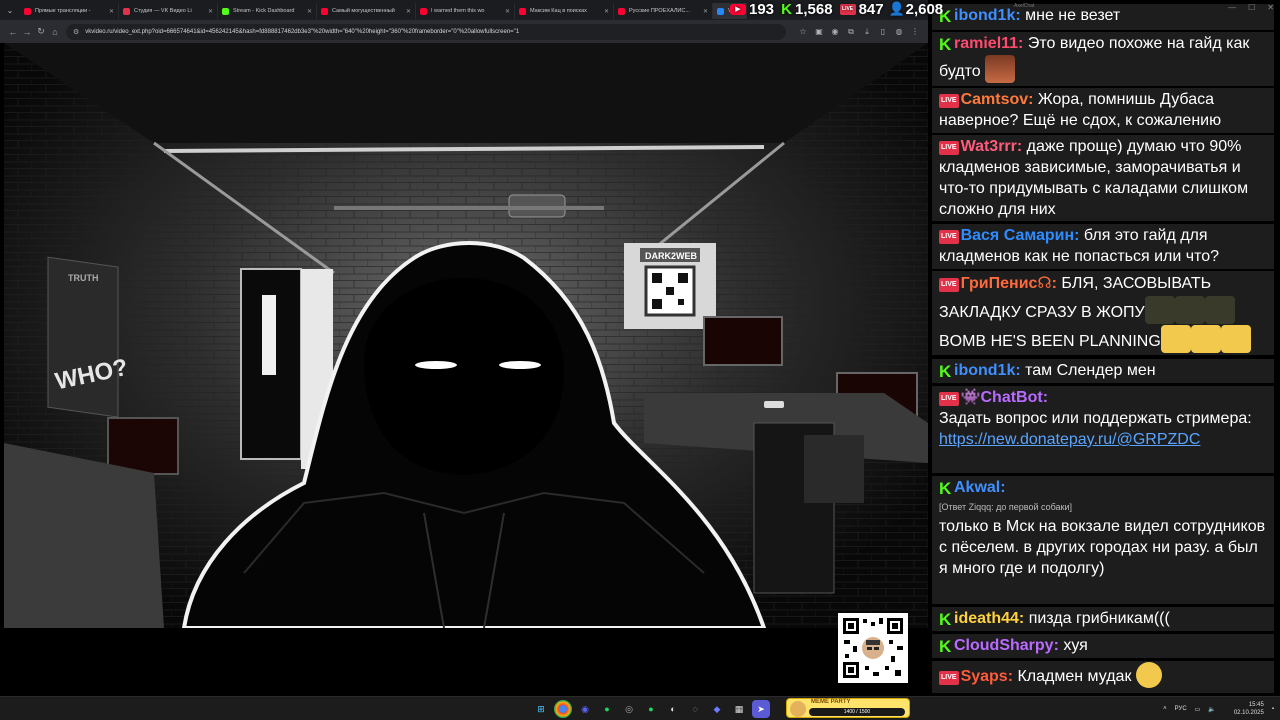 The image size is (1280, 720). Describe the element at coordinates (988, 43) in the screenshot. I see `chat-nick: ramiel11:` at that location.